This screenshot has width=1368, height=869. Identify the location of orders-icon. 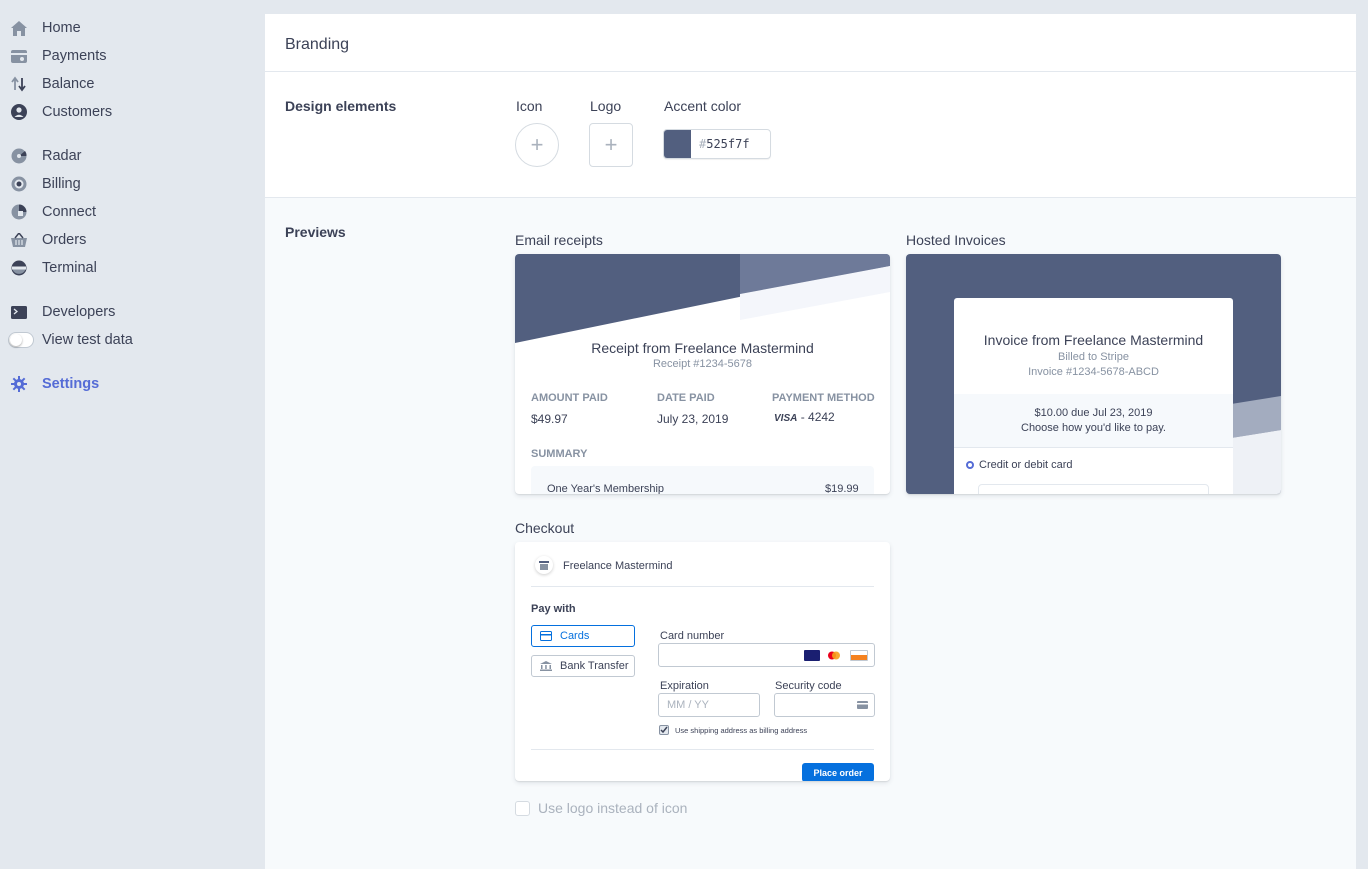
(19, 240).